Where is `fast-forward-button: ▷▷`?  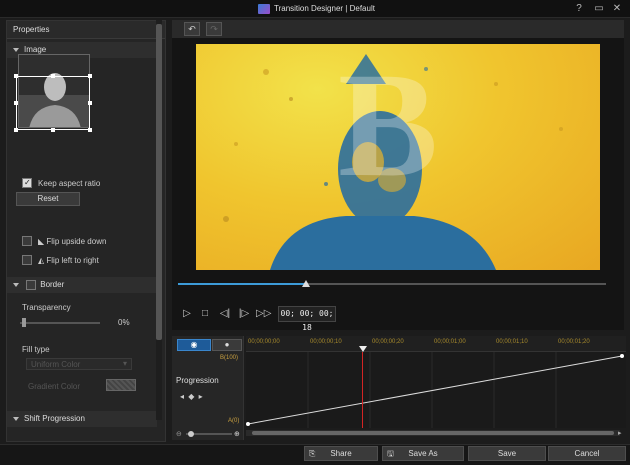 fast-forward-button: ▷▷ is located at coordinates (264, 314).